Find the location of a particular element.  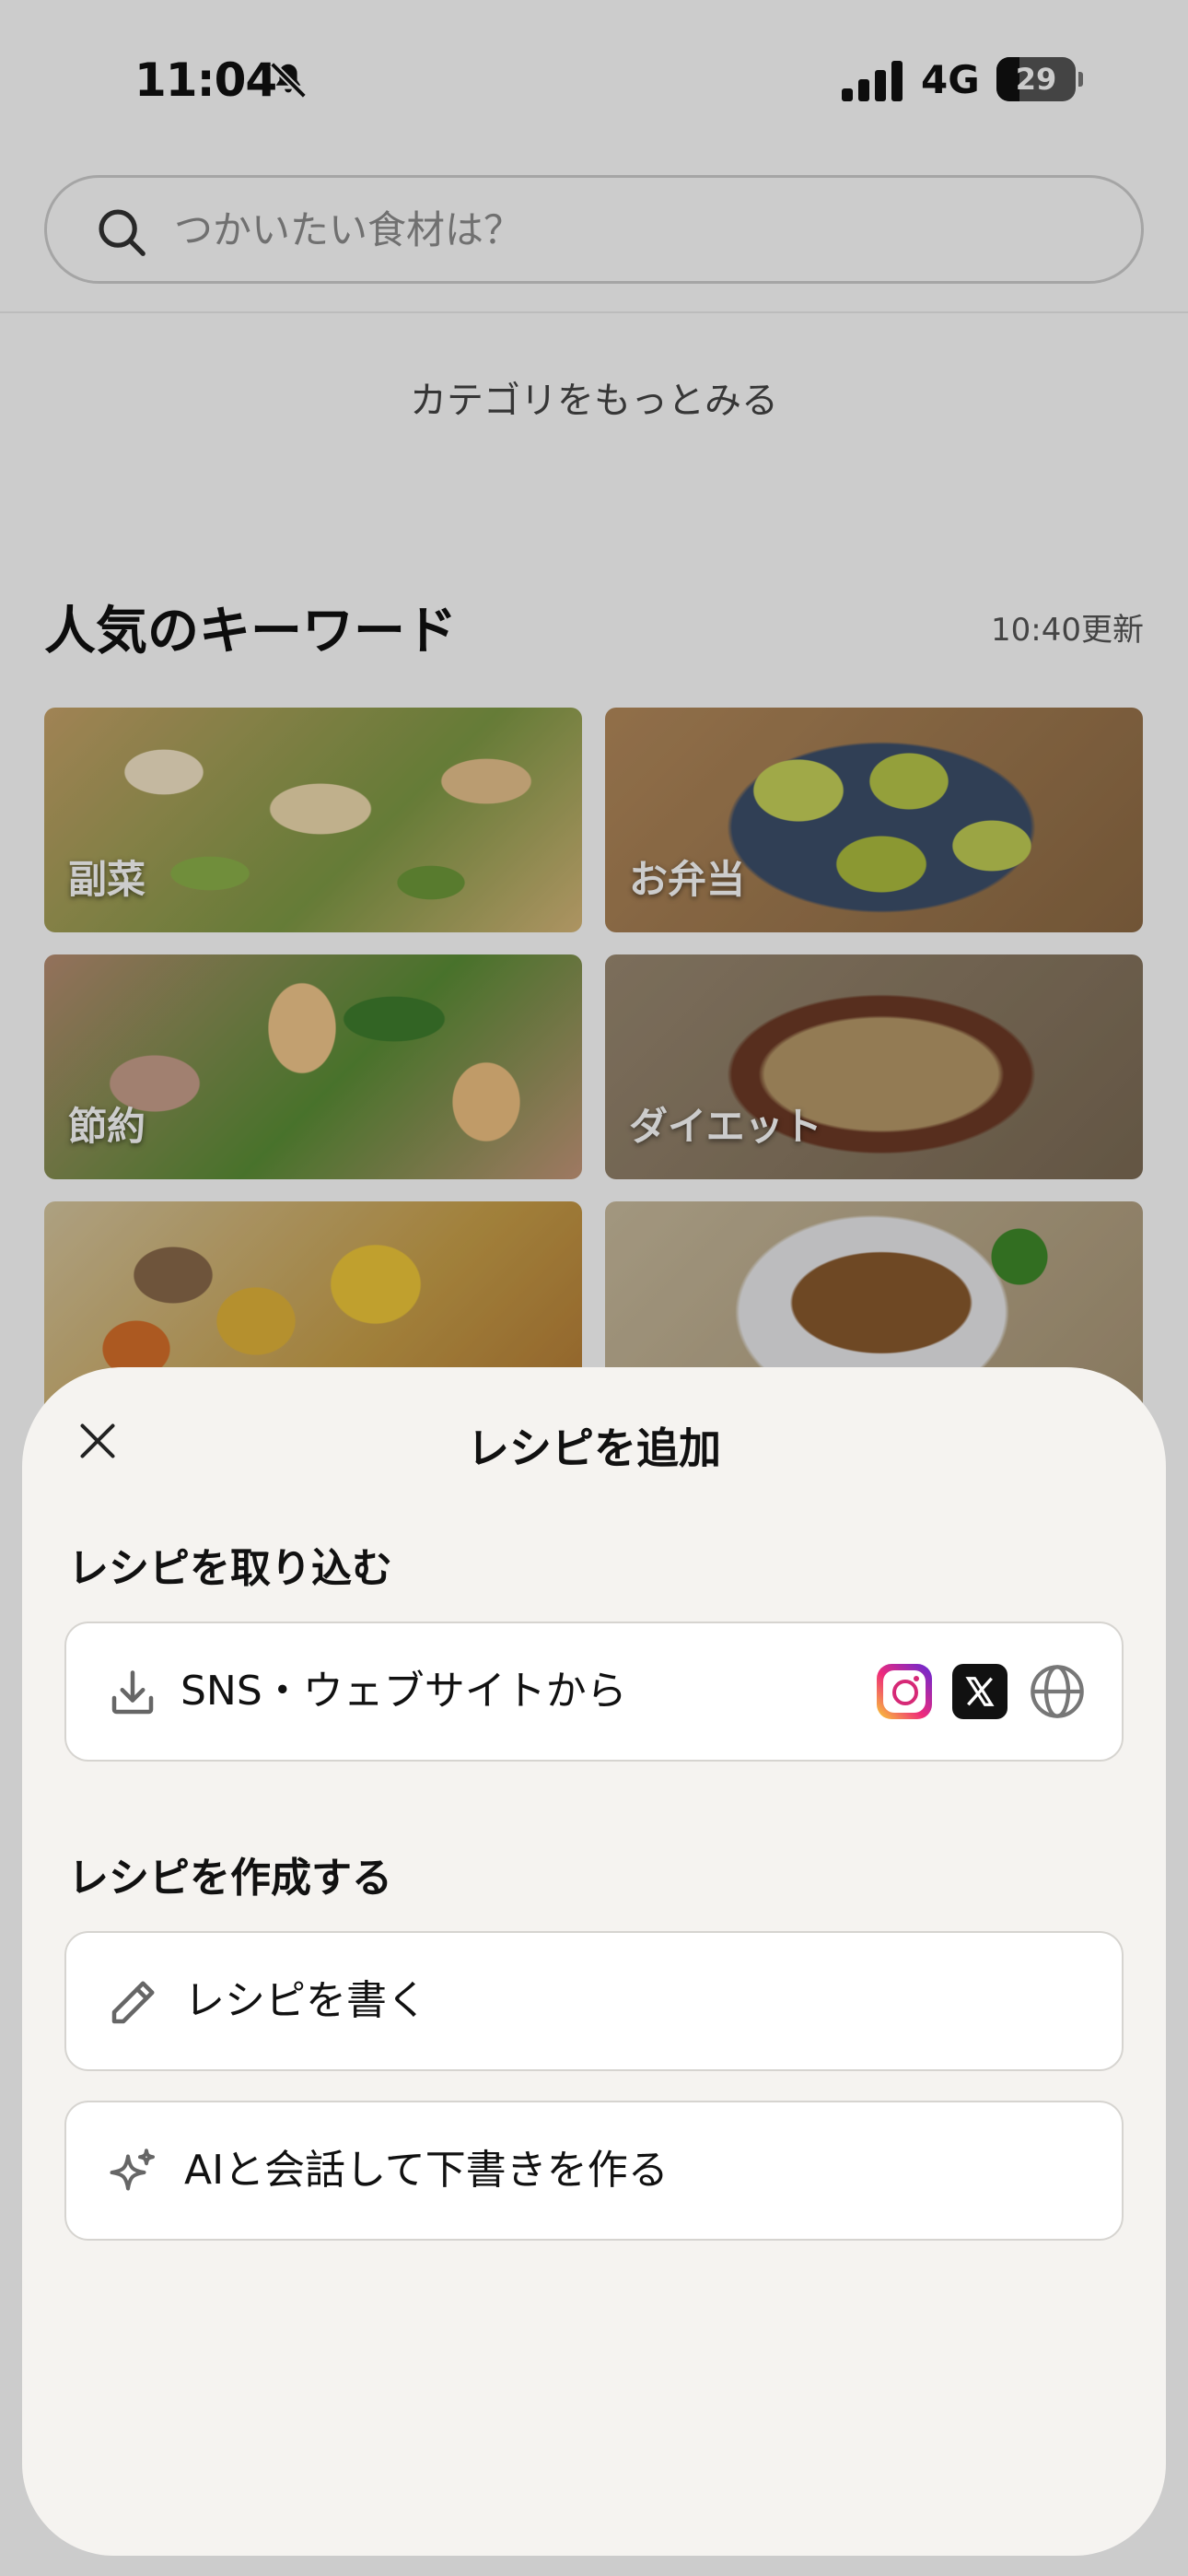

ai-draft-label: AIと会話して下書きを作る is located at coordinates (427, 2170).